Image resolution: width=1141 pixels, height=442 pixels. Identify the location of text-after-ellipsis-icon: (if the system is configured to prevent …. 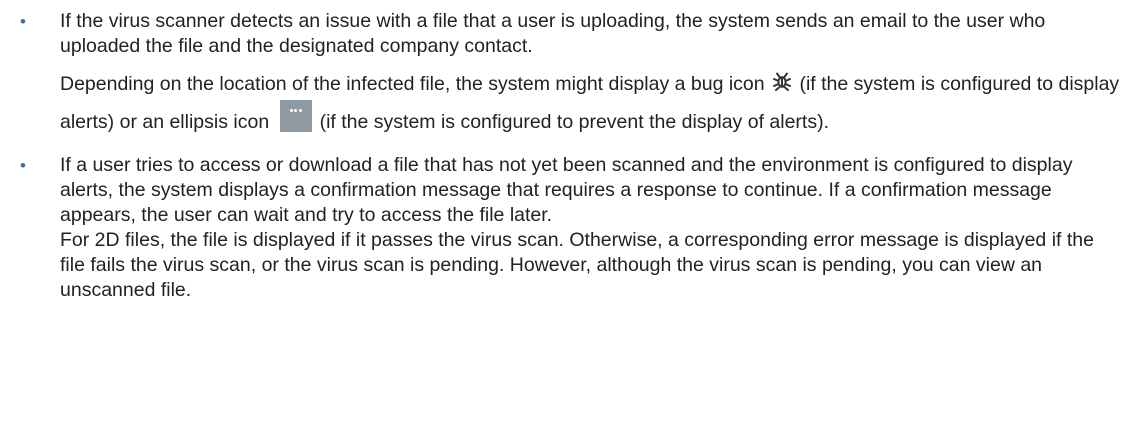
(574, 122).